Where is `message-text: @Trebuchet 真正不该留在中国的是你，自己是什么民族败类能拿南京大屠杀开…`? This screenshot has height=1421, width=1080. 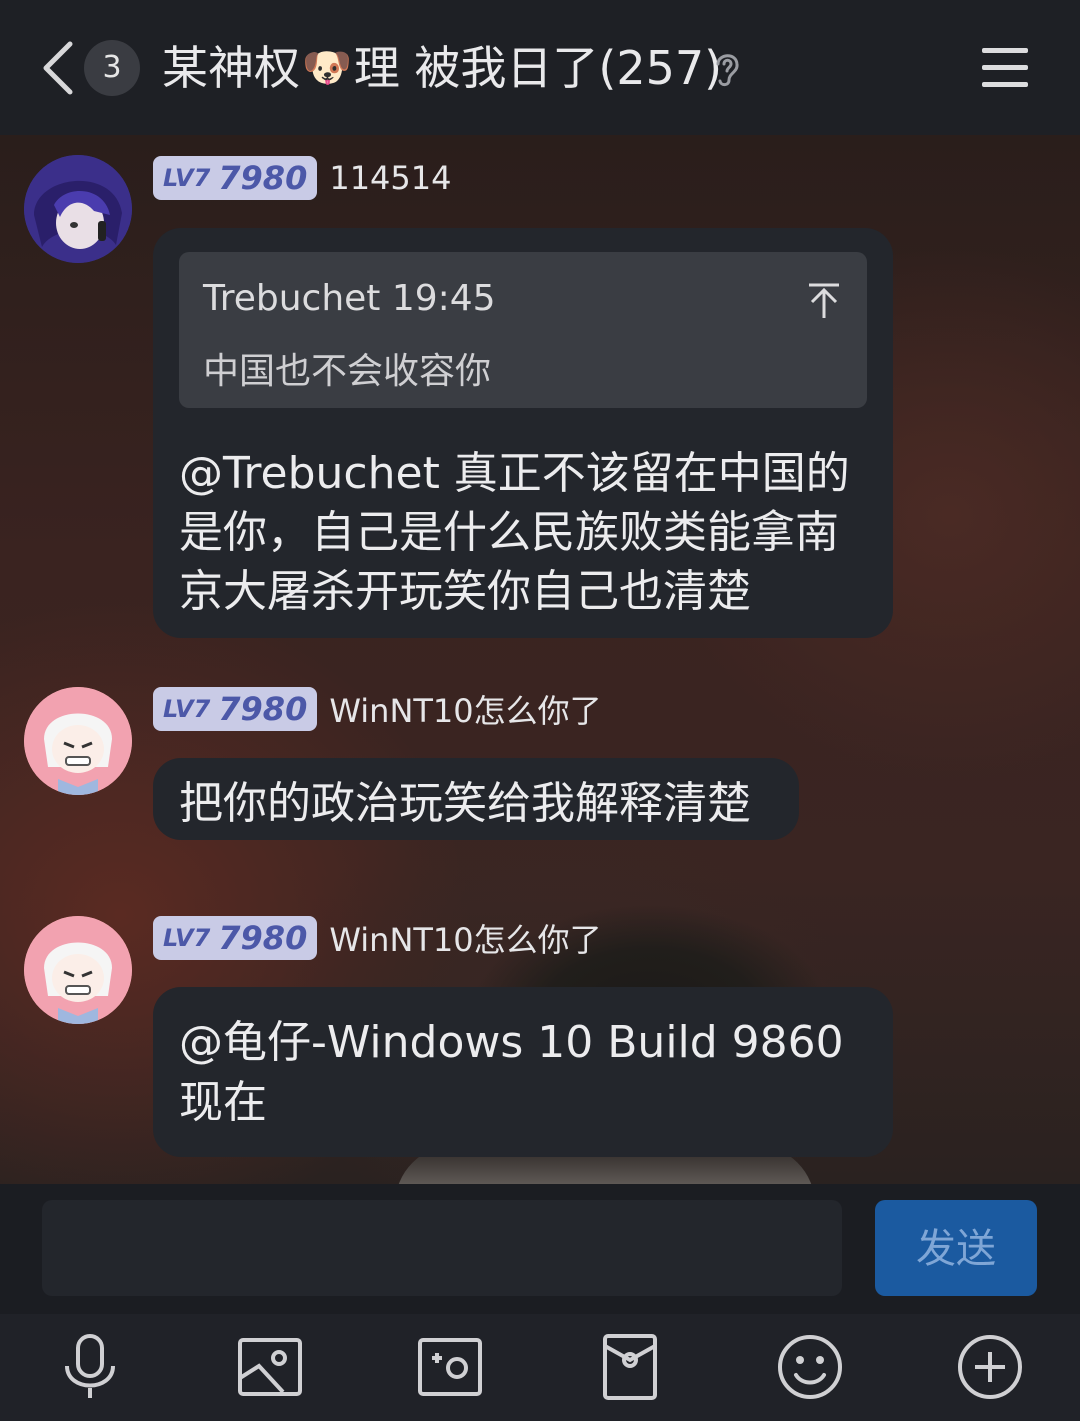
message-text: @Trebuchet 真正不该留在中国的是你，自己是什么民族败类能拿南京大屠杀开… is located at coordinates (514, 532).